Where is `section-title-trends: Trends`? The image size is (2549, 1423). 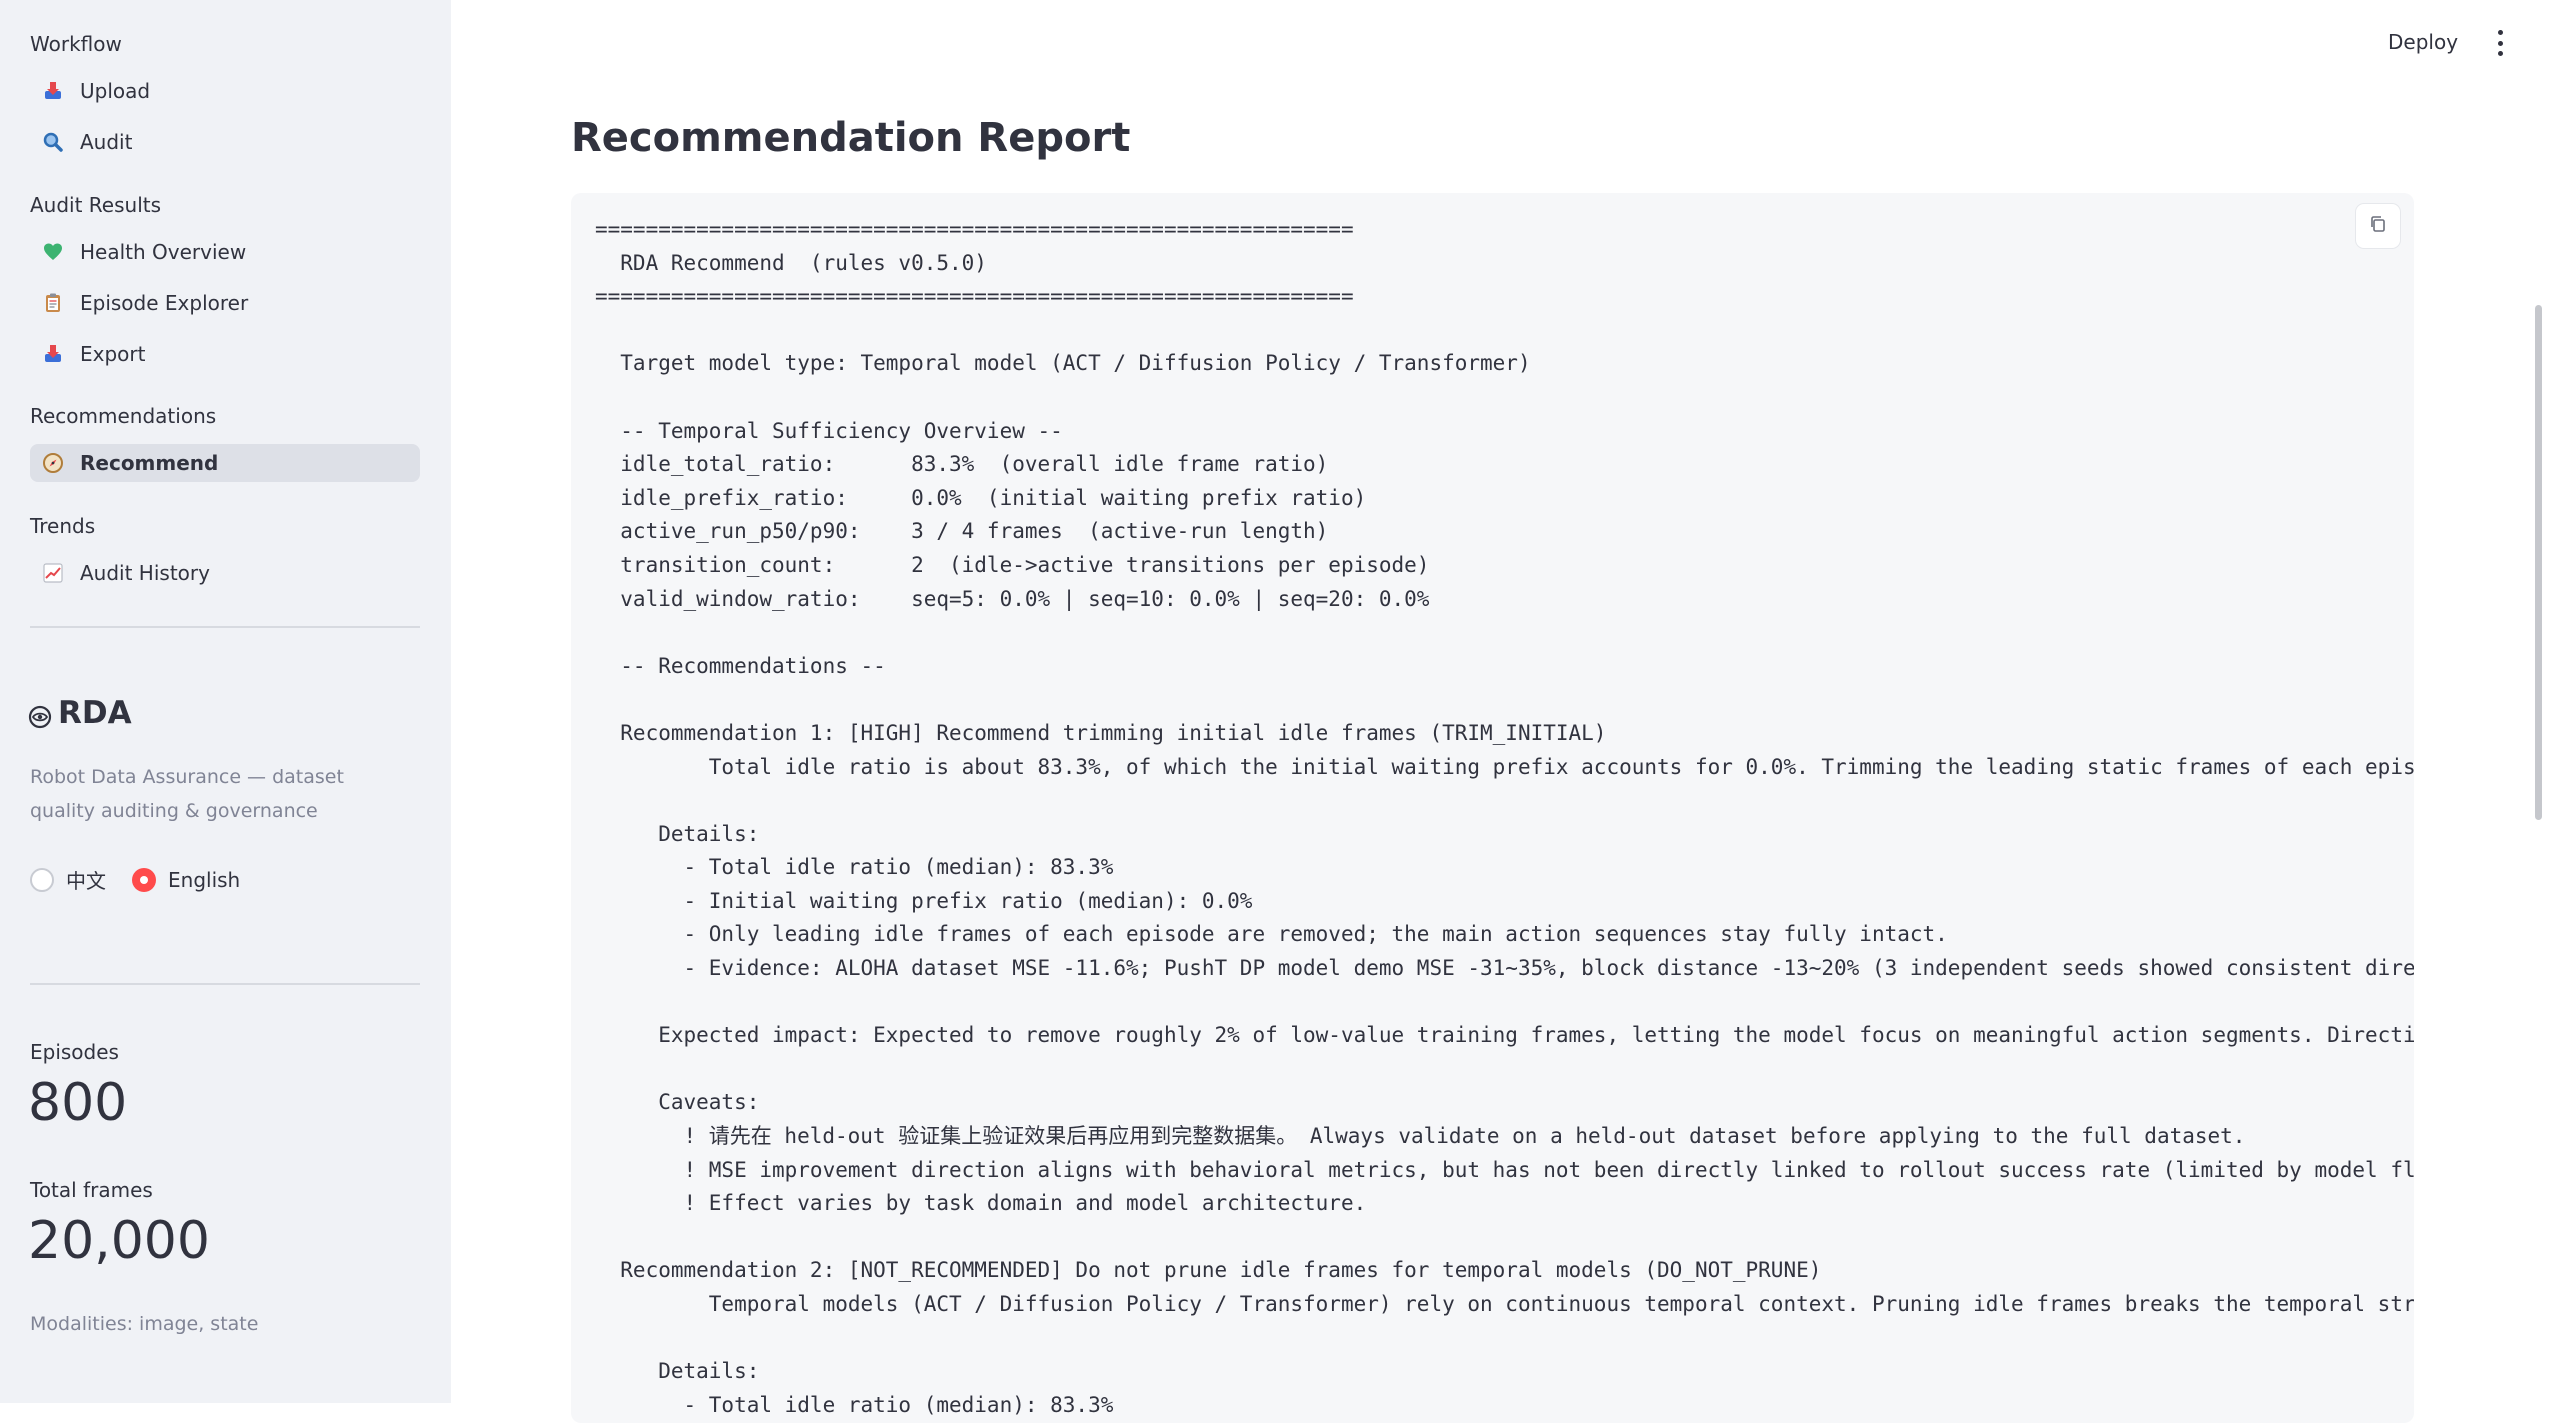
section-title-trends: Trends is located at coordinates (63, 526).